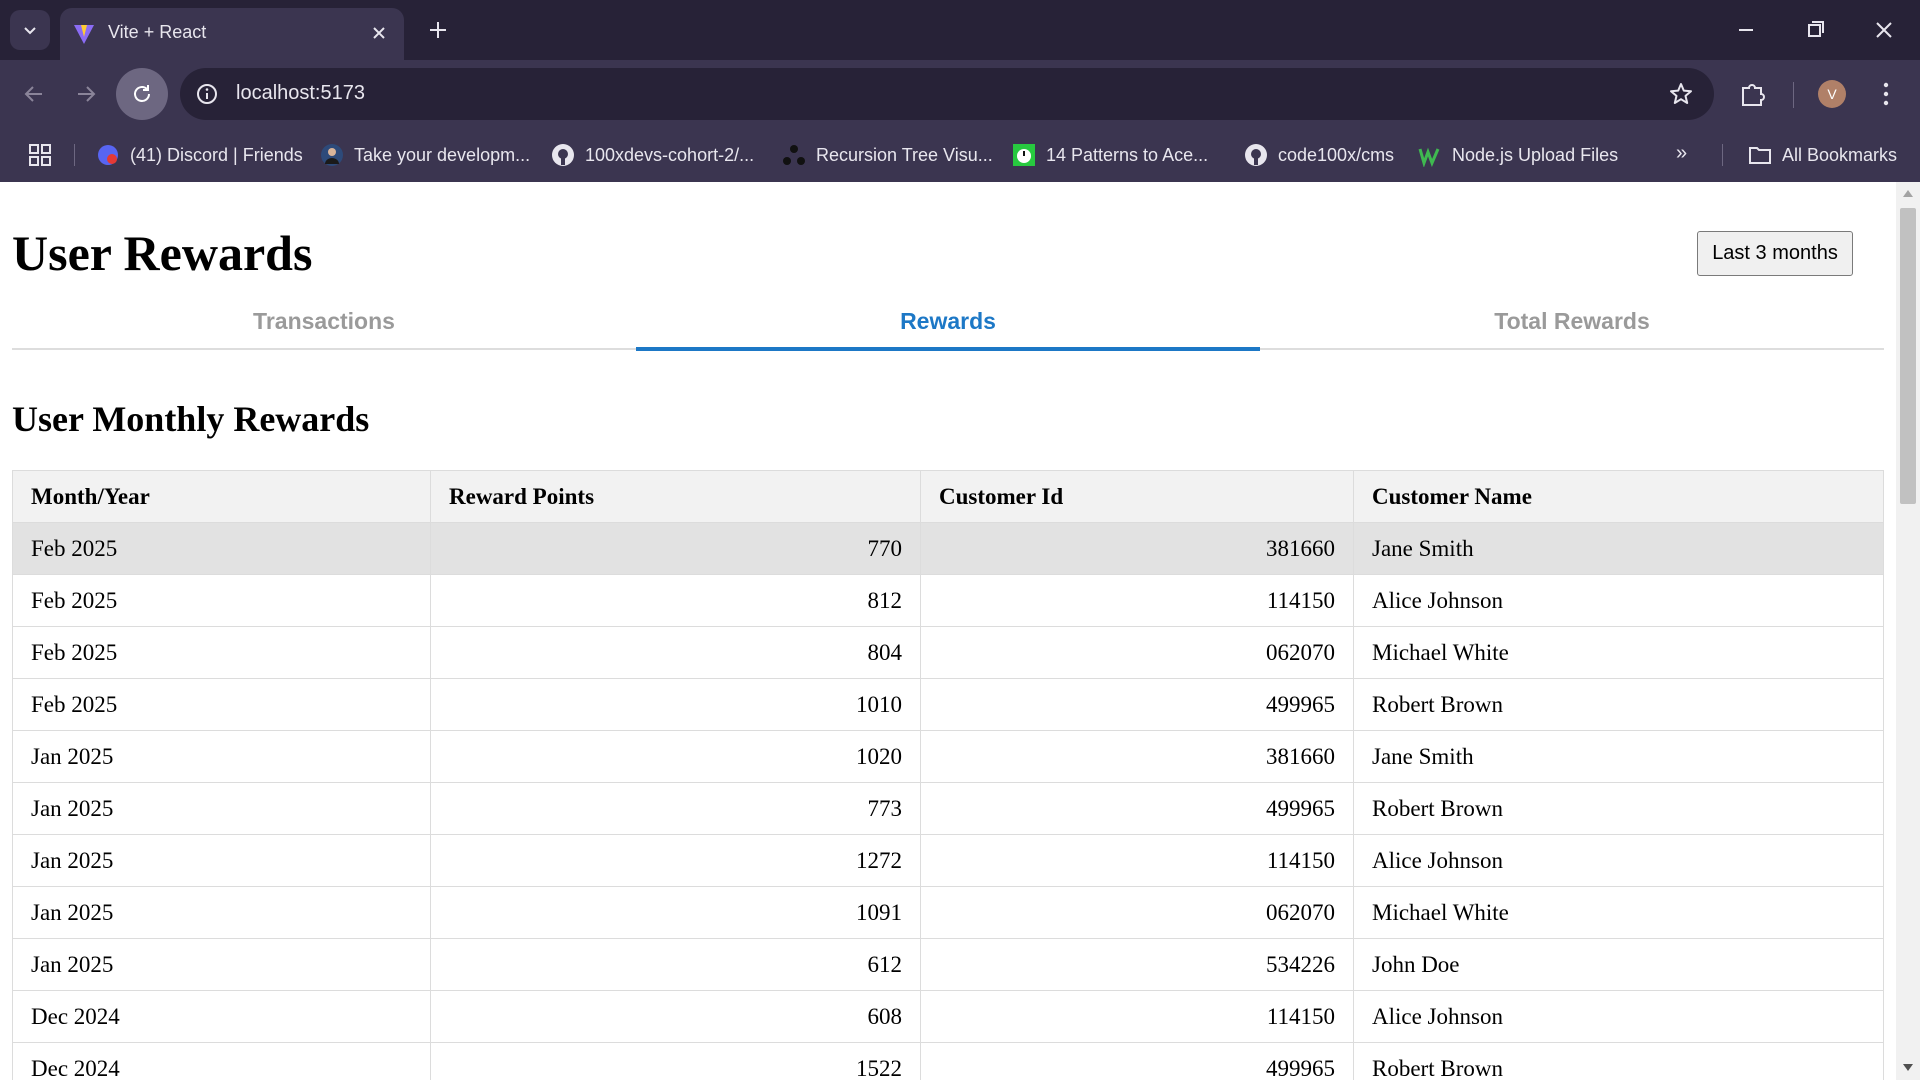 The image size is (1920, 1080). Describe the element at coordinates (675, 652) in the screenshot. I see `cell-reward-points: 804` at that location.